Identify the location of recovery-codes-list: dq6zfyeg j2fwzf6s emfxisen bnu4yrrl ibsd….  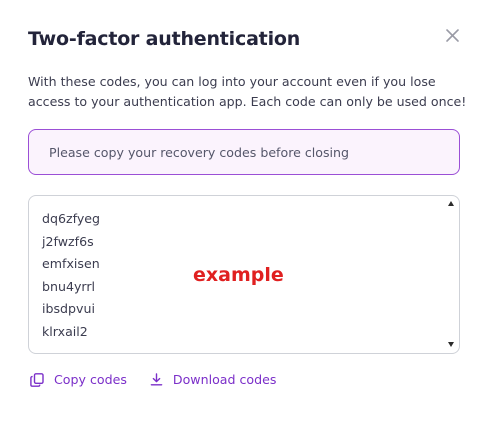
(71, 276).